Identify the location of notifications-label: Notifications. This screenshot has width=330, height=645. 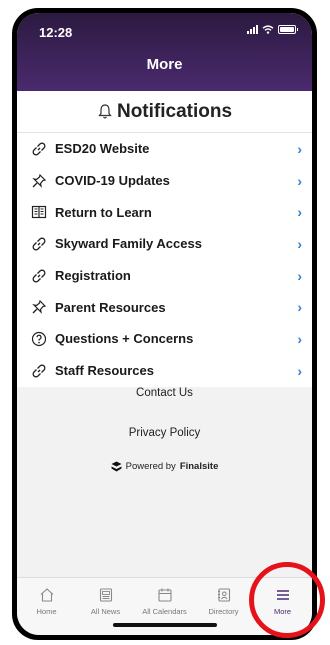
(174, 111).